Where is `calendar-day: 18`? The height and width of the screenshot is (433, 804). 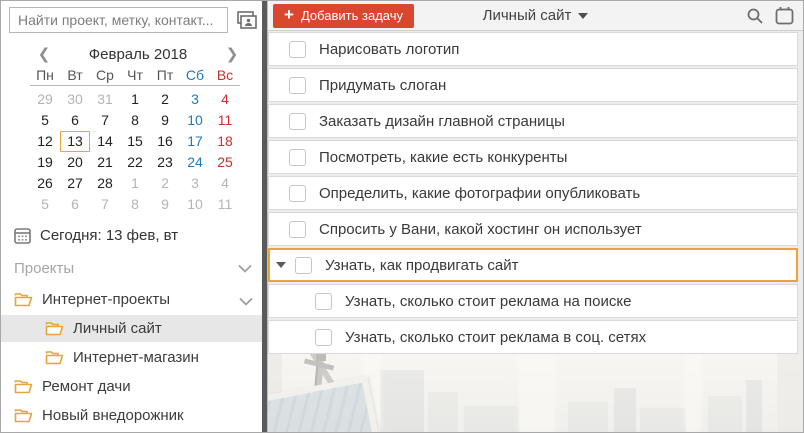
calendar-day: 18 is located at coordinates (225, 141).